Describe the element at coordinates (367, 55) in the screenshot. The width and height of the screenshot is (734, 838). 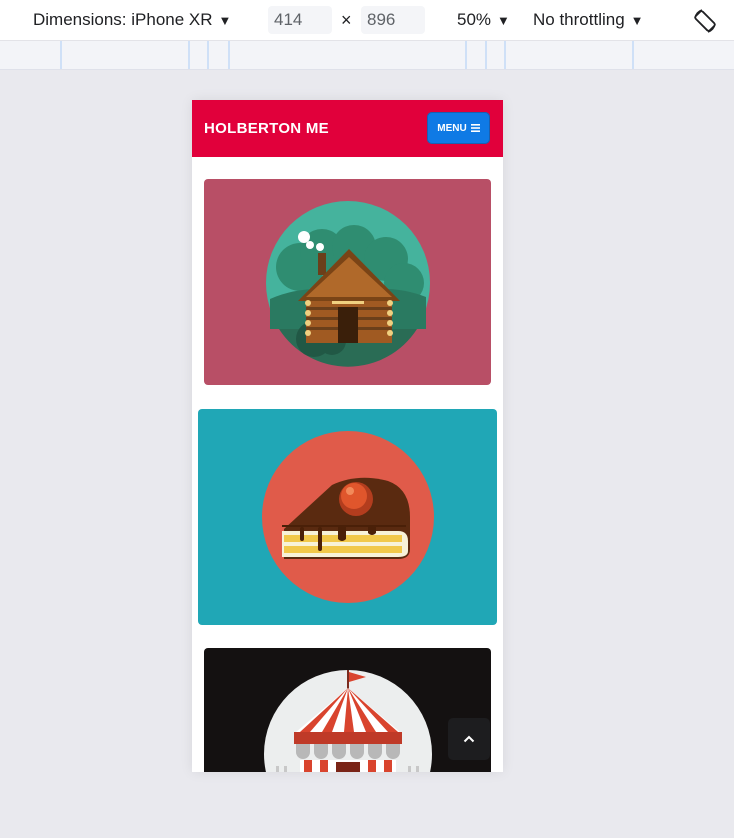
I see `media-query-bar` at that location.